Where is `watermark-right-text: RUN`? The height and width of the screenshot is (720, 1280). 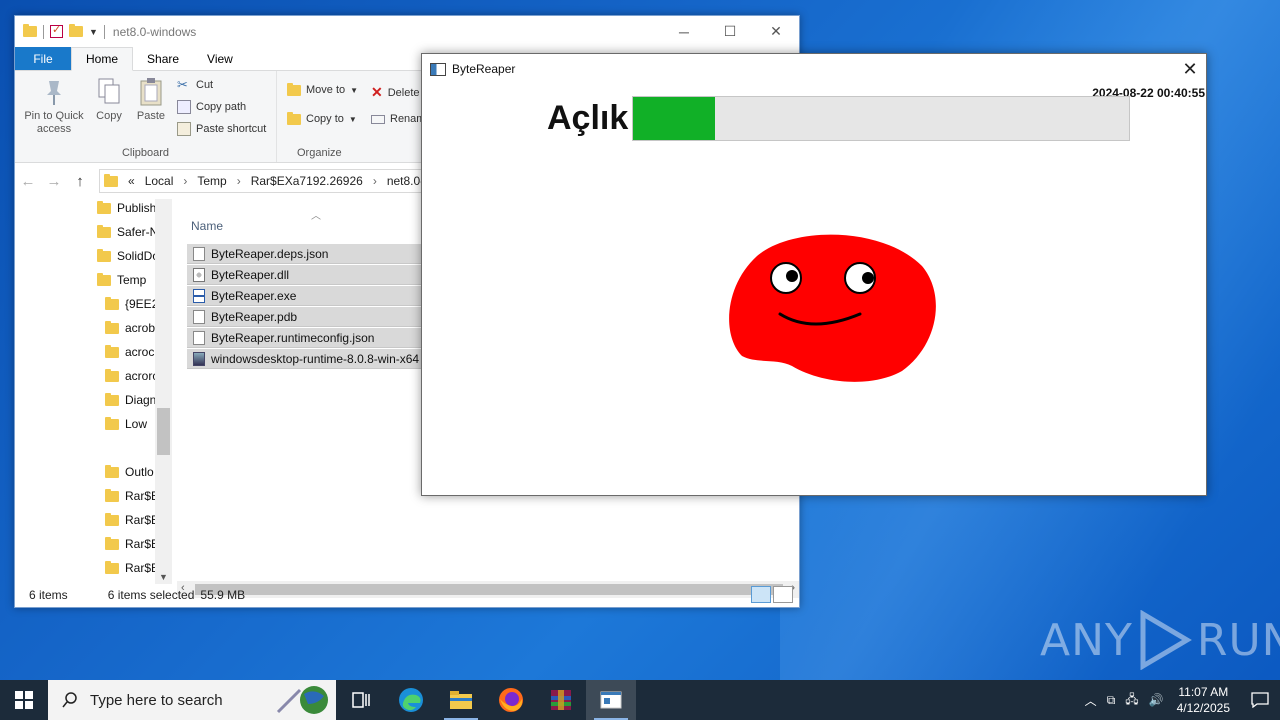
watermark-right-text: RUN is located at coordinates (1238, 640).